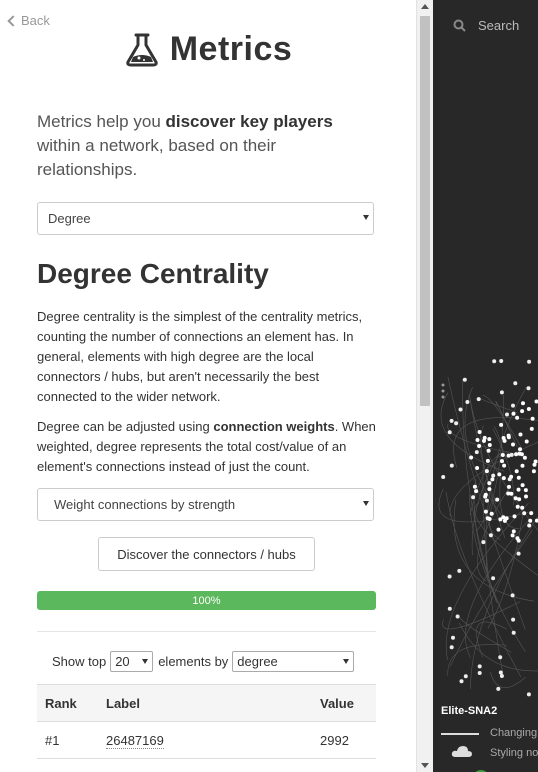 The height and width of the screenshot is (772, 538). What do you see at coordinates (135, 740) in the screenshot?
I see `row-label-link: 26487169` at bounding box center [135, 740].